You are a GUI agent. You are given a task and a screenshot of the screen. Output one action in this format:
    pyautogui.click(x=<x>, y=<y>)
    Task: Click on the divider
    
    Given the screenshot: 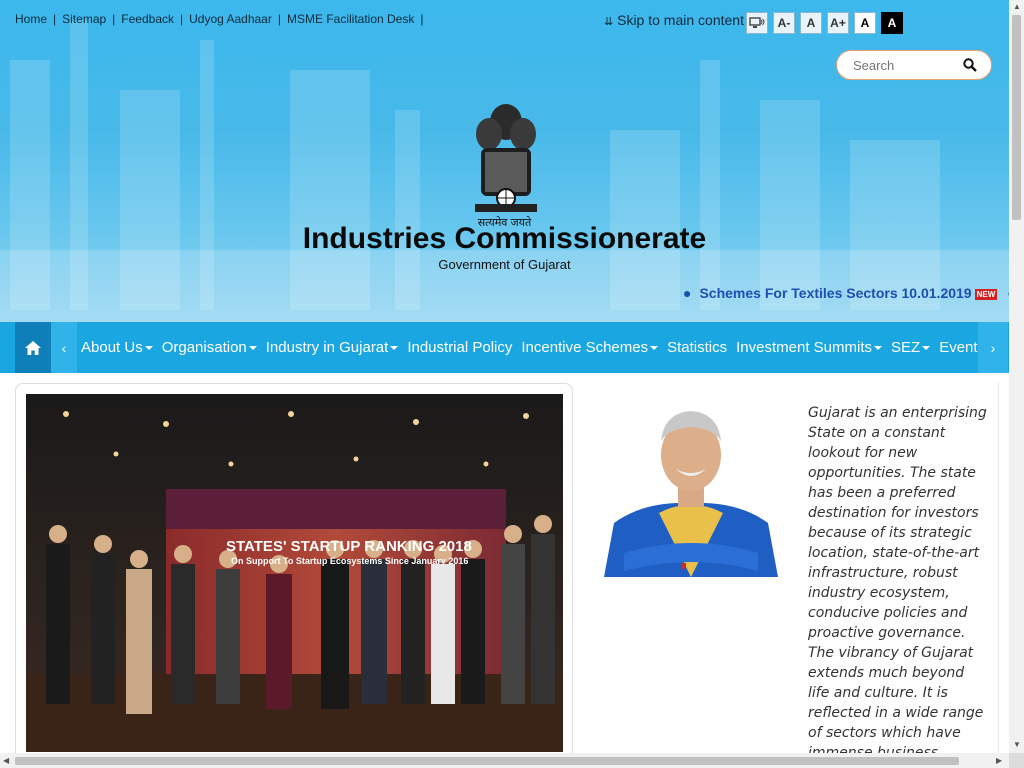 What is the action you would take?
    pyautogui.click(x=998, y=568)
    